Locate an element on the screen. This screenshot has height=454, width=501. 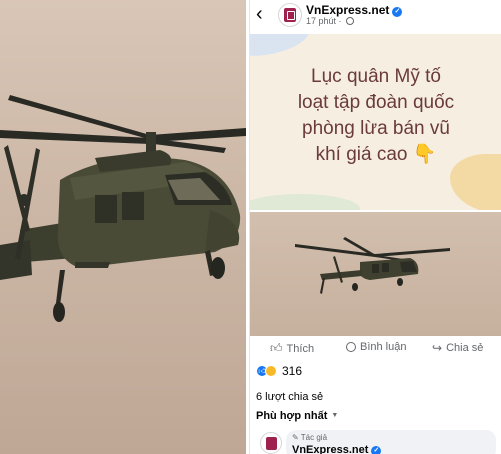
comment-button: Bình luận is located at coordinates (376, 347).